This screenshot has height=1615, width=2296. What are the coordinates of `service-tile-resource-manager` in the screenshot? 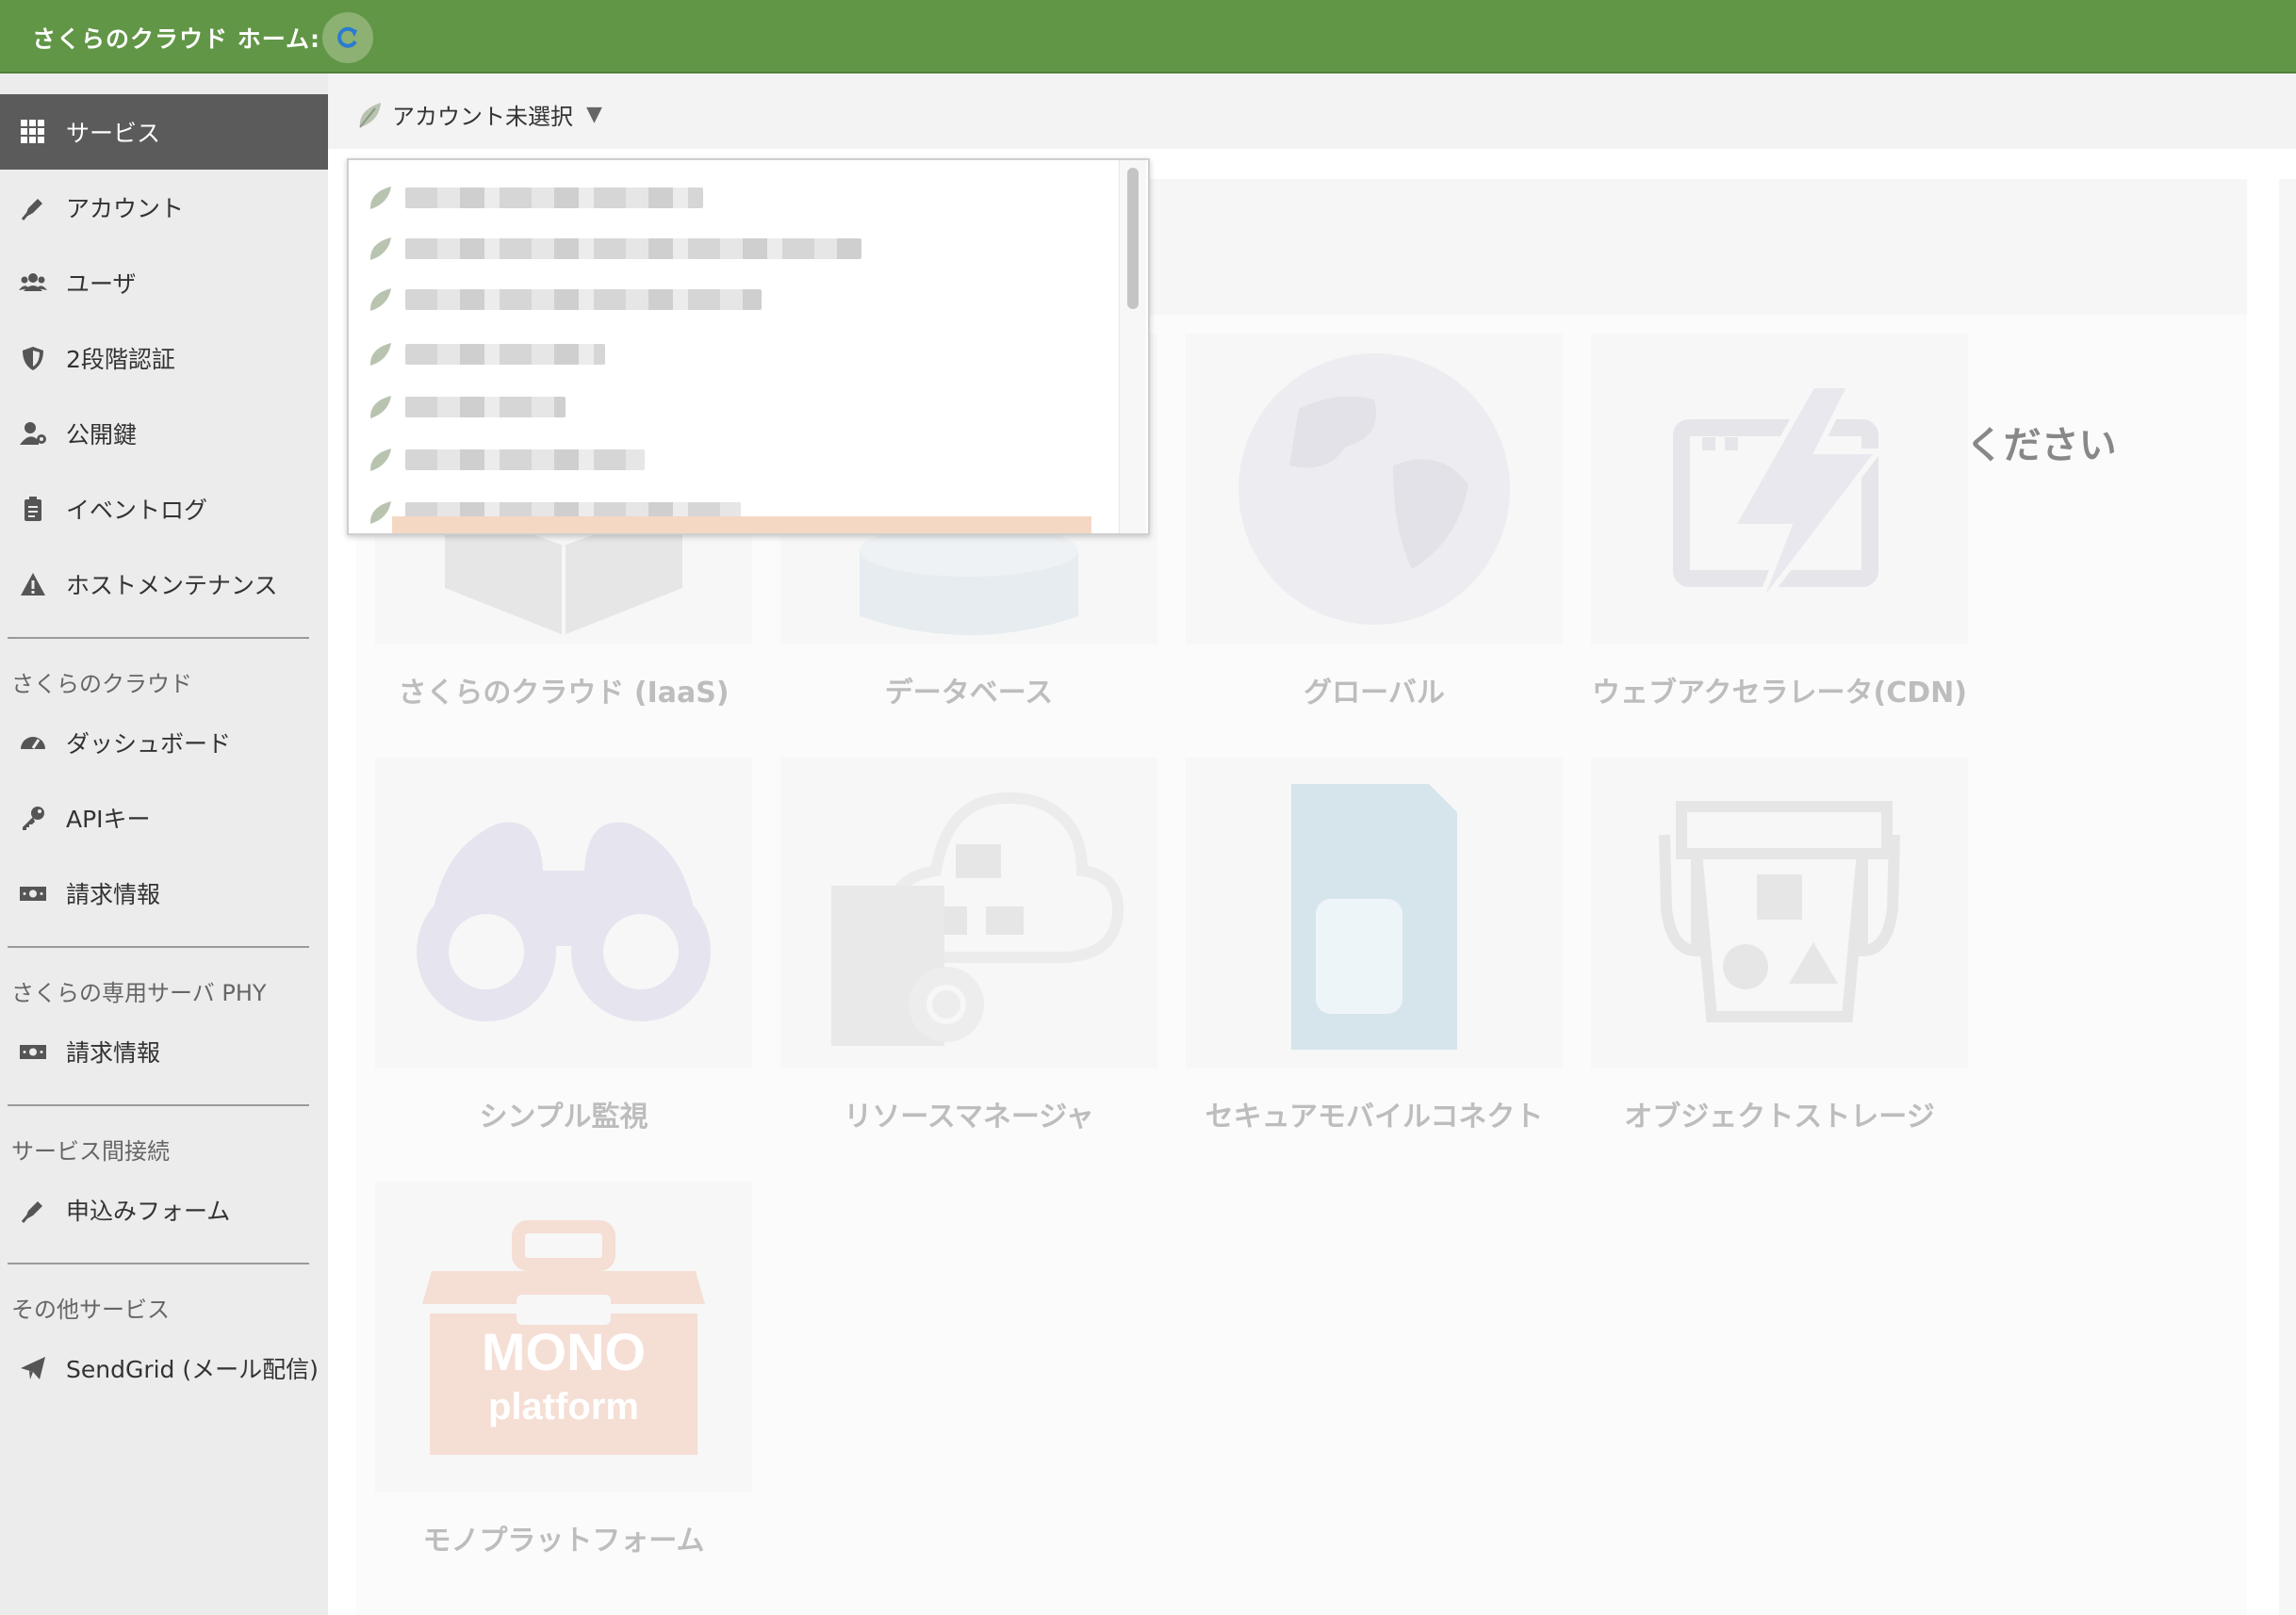 It's located at (968, 913).